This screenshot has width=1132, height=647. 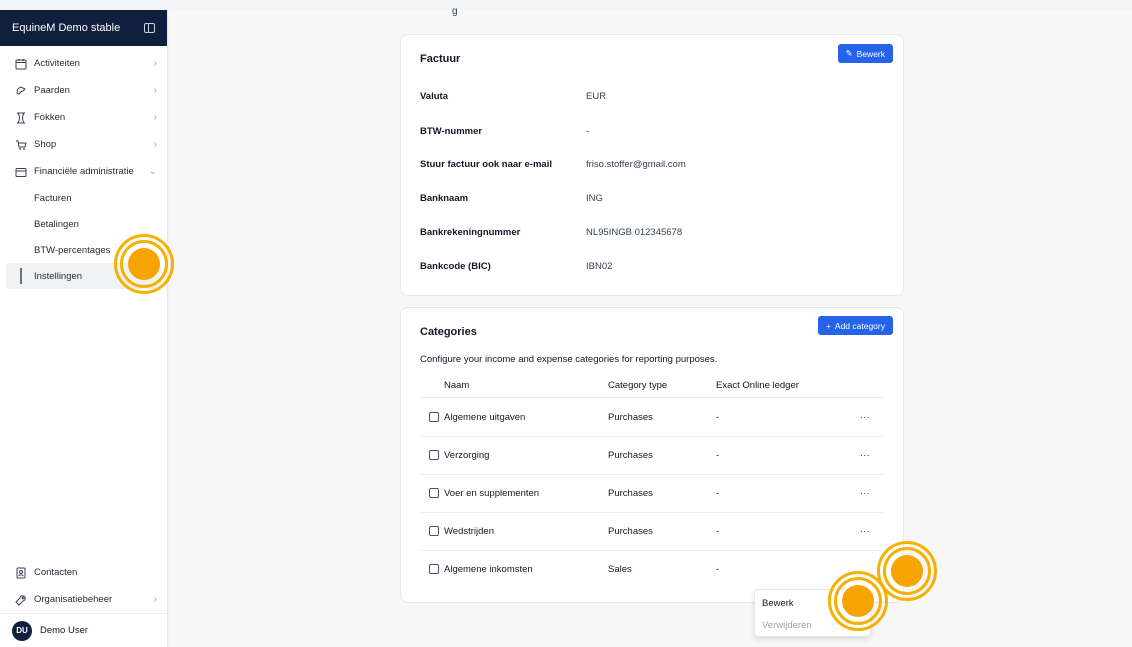 What do you see at coordinates (457, 385) in the screenshot?
I see `column-header-naam: Naam` at bounding box center [457, 385].